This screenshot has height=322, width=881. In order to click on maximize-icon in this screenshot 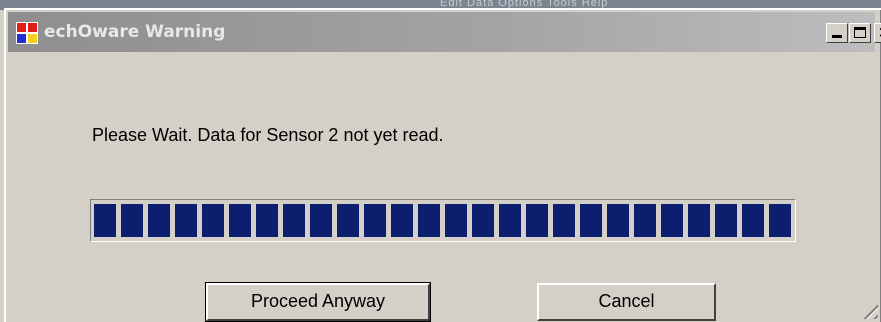, I will do `click(860, 32)`.